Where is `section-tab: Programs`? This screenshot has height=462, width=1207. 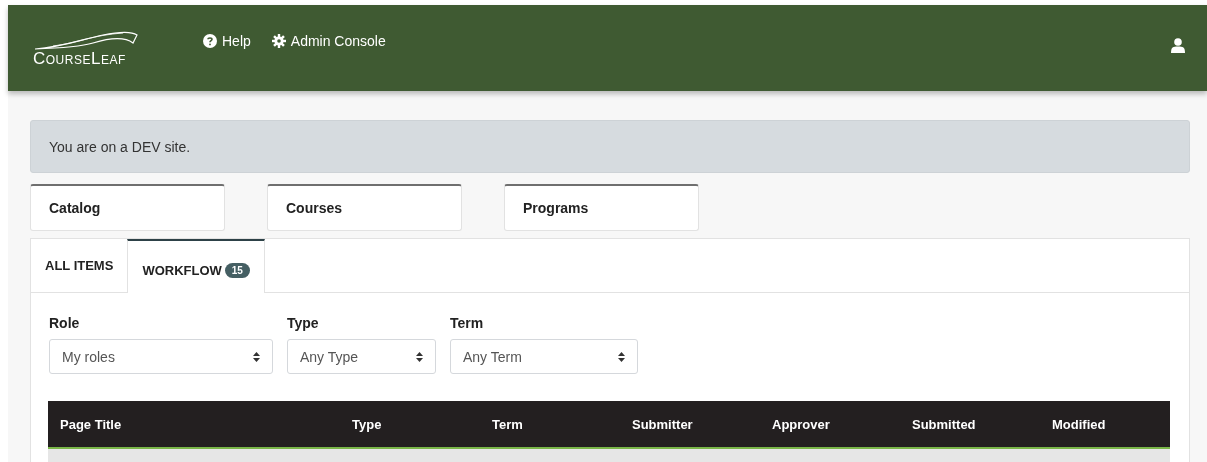 section-tab: Programs is located at coordinates (601, 207).